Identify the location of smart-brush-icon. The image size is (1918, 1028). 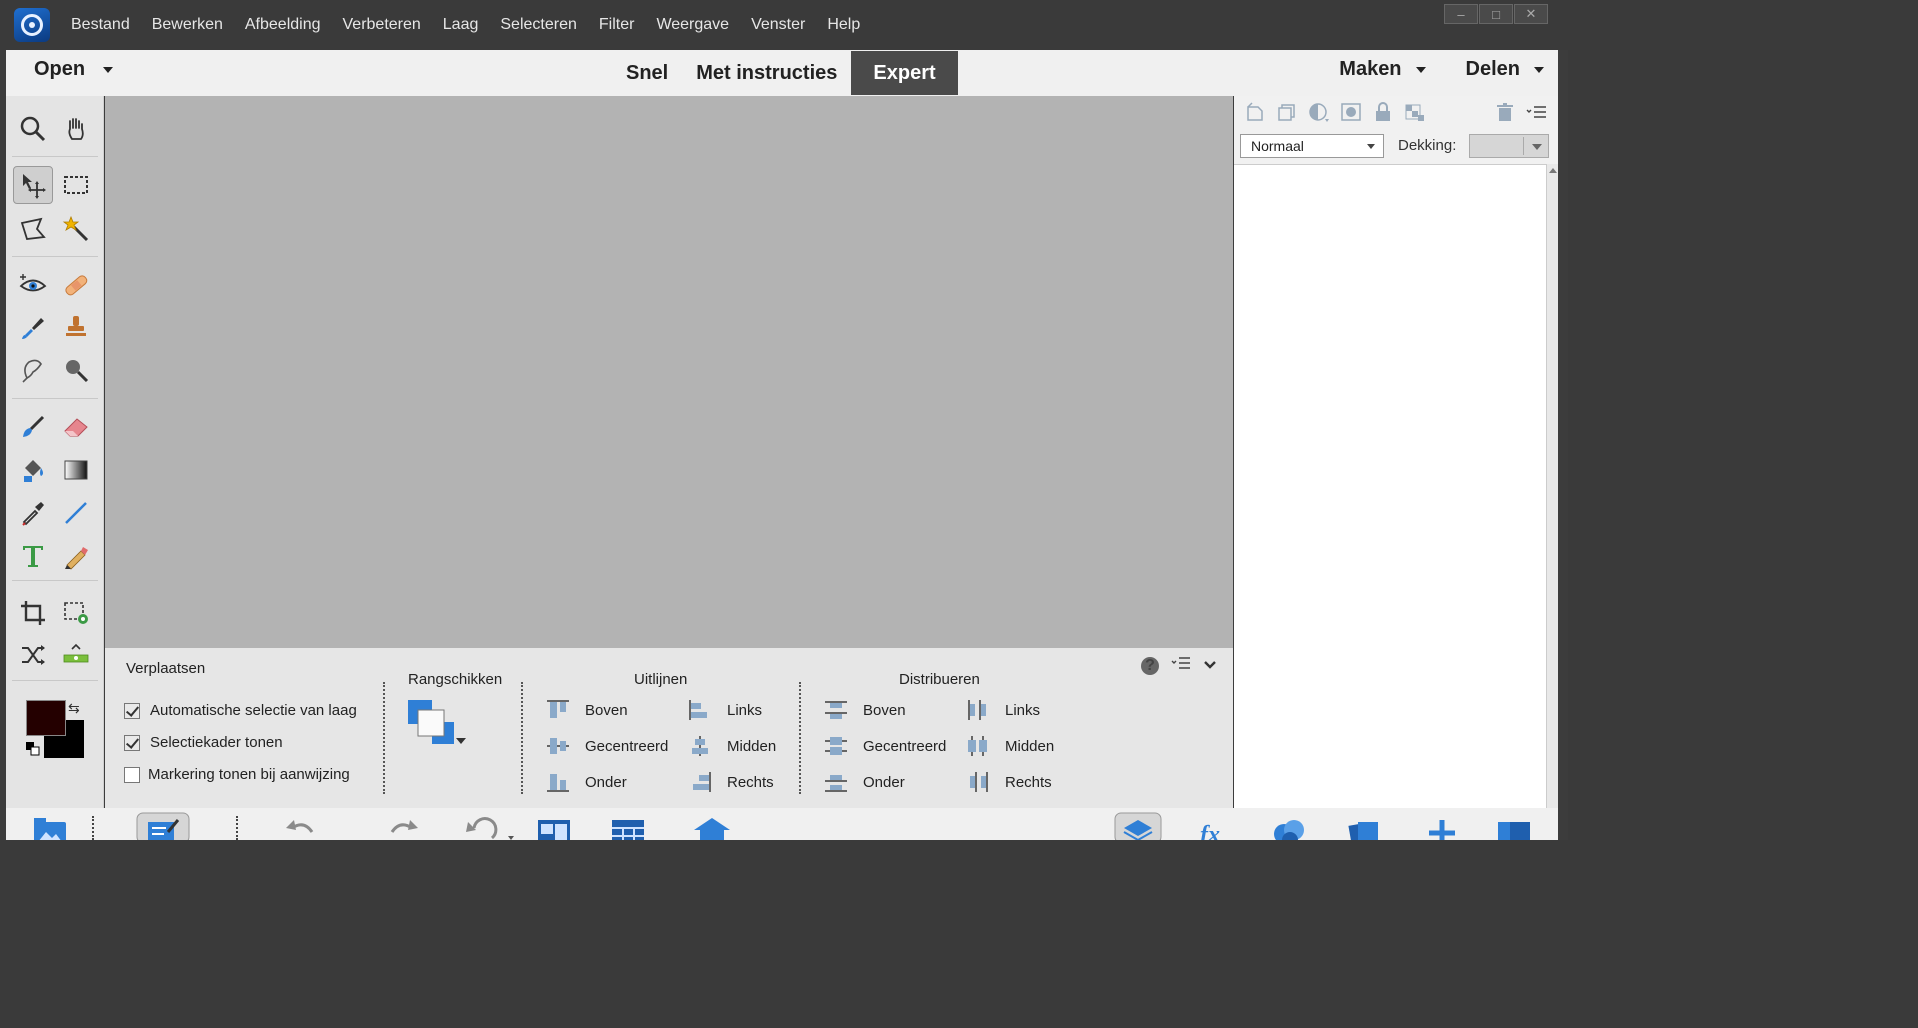
(33, 327).